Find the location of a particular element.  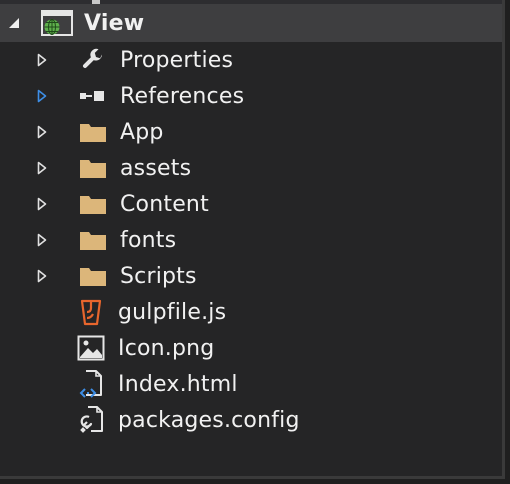

tree-node-scripts: Scripts is located at coordinates (251, 276).